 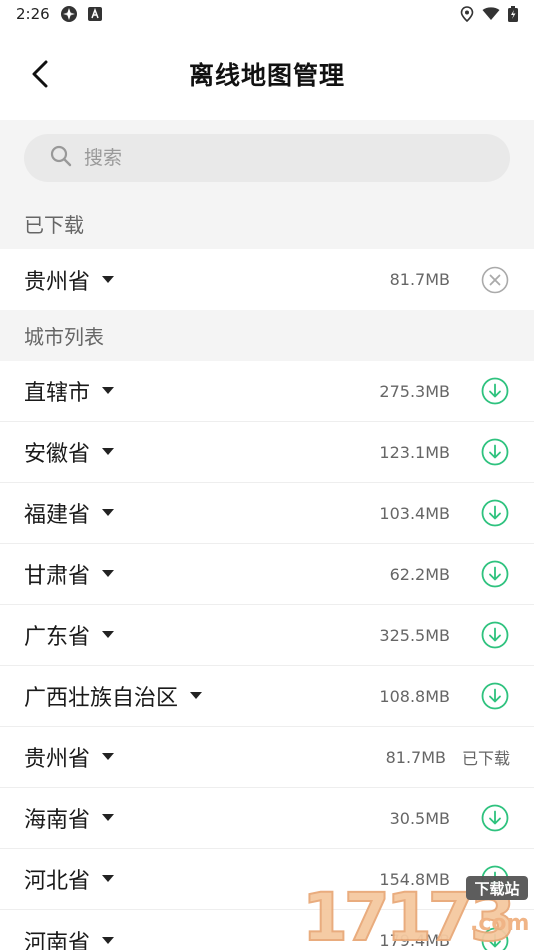 I want to click on downloaded-list: 贵州省 81.7MB, so click(x=267, y=279).